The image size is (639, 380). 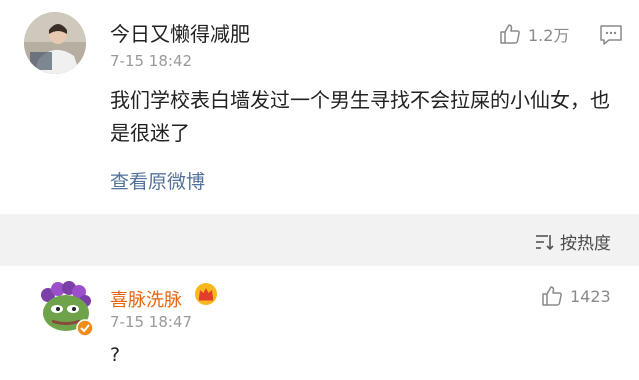 I want to click on vip-crown, so click(x=206, y=296).